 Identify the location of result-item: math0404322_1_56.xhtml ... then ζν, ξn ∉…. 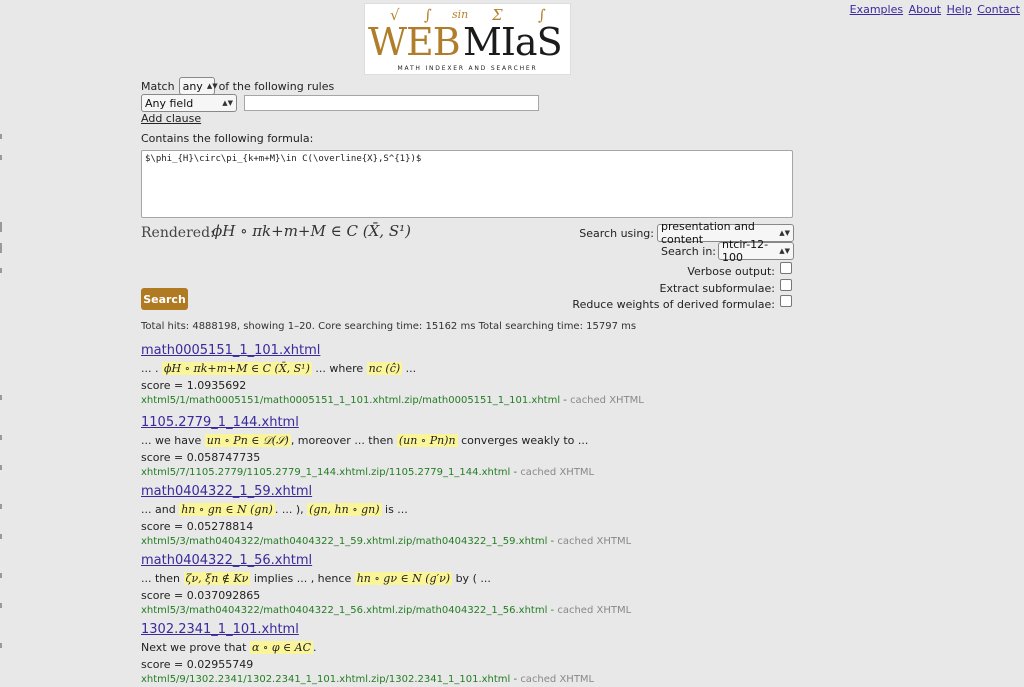
(521, 585).